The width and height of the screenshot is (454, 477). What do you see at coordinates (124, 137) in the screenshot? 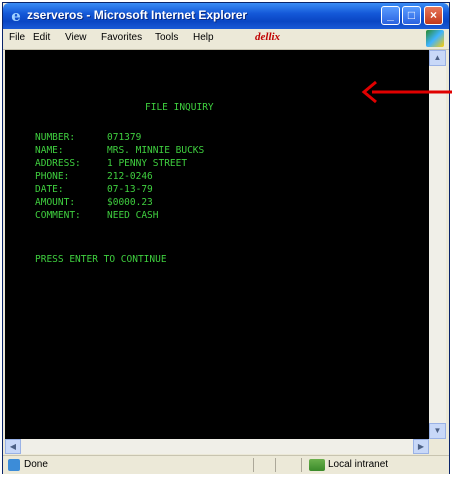
I see `field-value: 071379` at bounding box center [124, 137].